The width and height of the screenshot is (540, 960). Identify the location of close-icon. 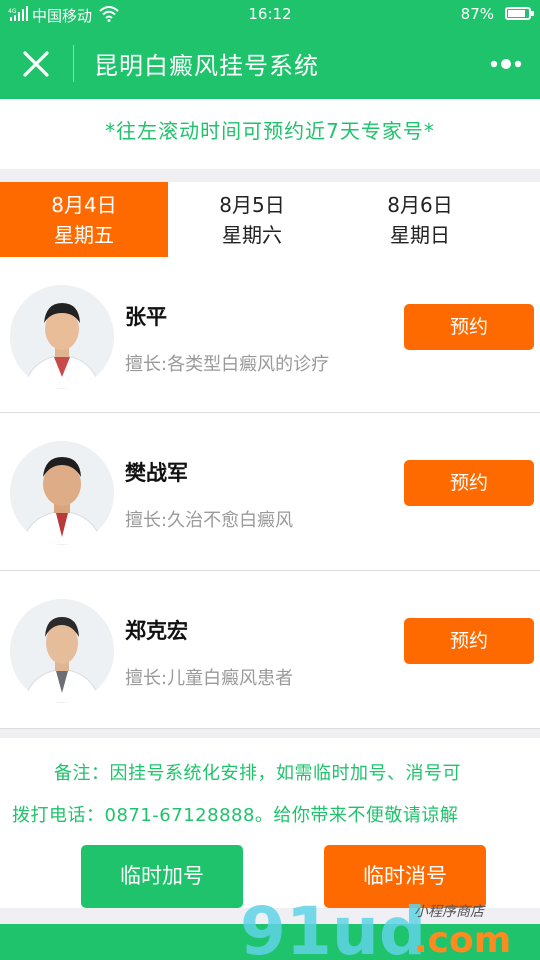
(36, 64).